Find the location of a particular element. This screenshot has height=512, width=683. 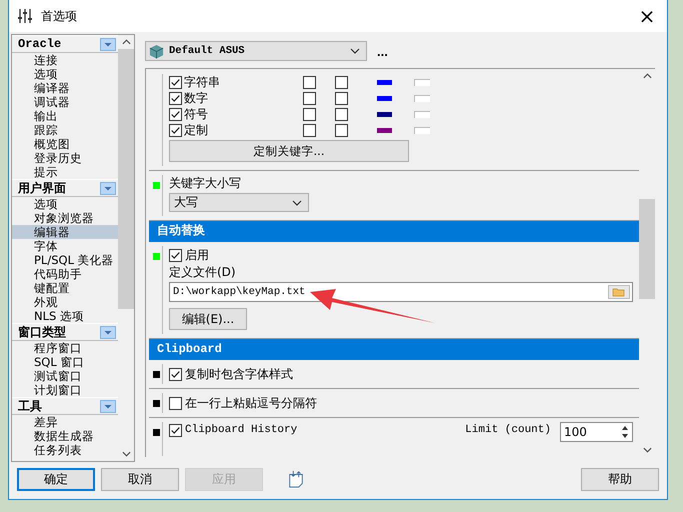

field-label: Limit (count) is located at coordinates (508, 430).